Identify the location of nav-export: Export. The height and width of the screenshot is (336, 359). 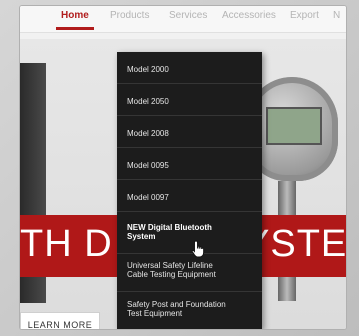
(304, 15).